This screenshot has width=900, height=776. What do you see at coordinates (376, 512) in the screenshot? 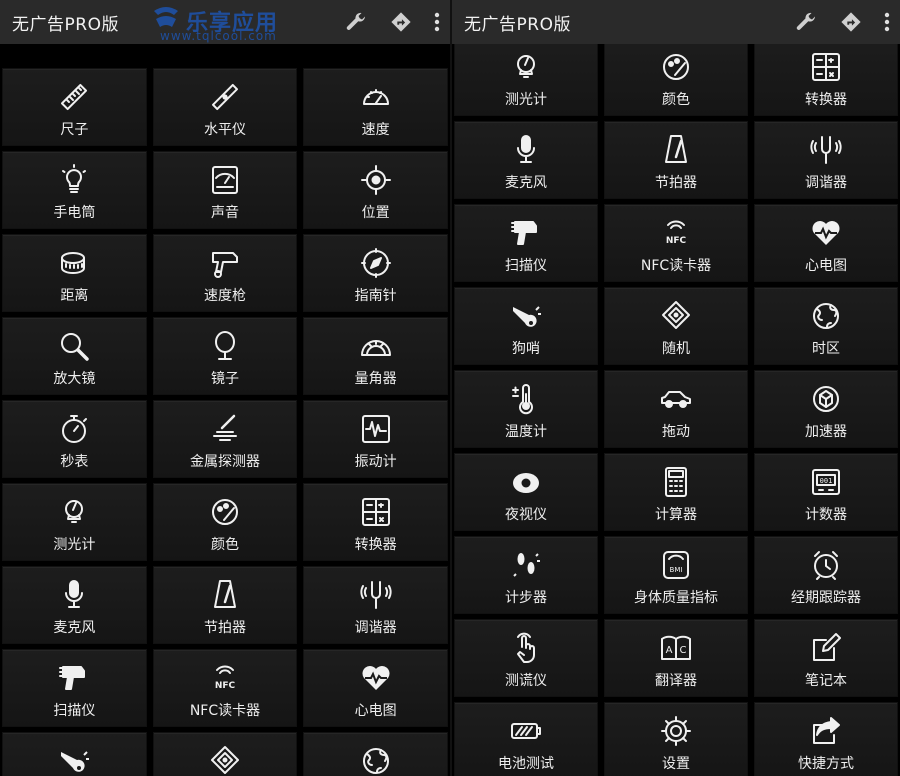
I see `converter-icon` at bounding box center [376, 512].